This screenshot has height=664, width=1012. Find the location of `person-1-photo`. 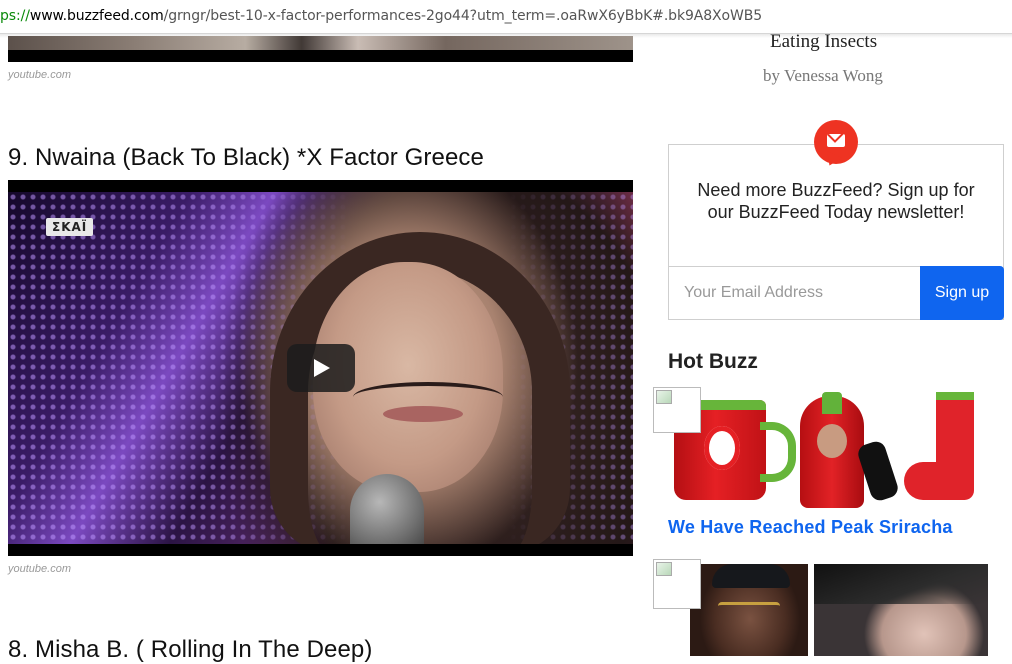

person-1-photo is located at coordinates (749, 610).